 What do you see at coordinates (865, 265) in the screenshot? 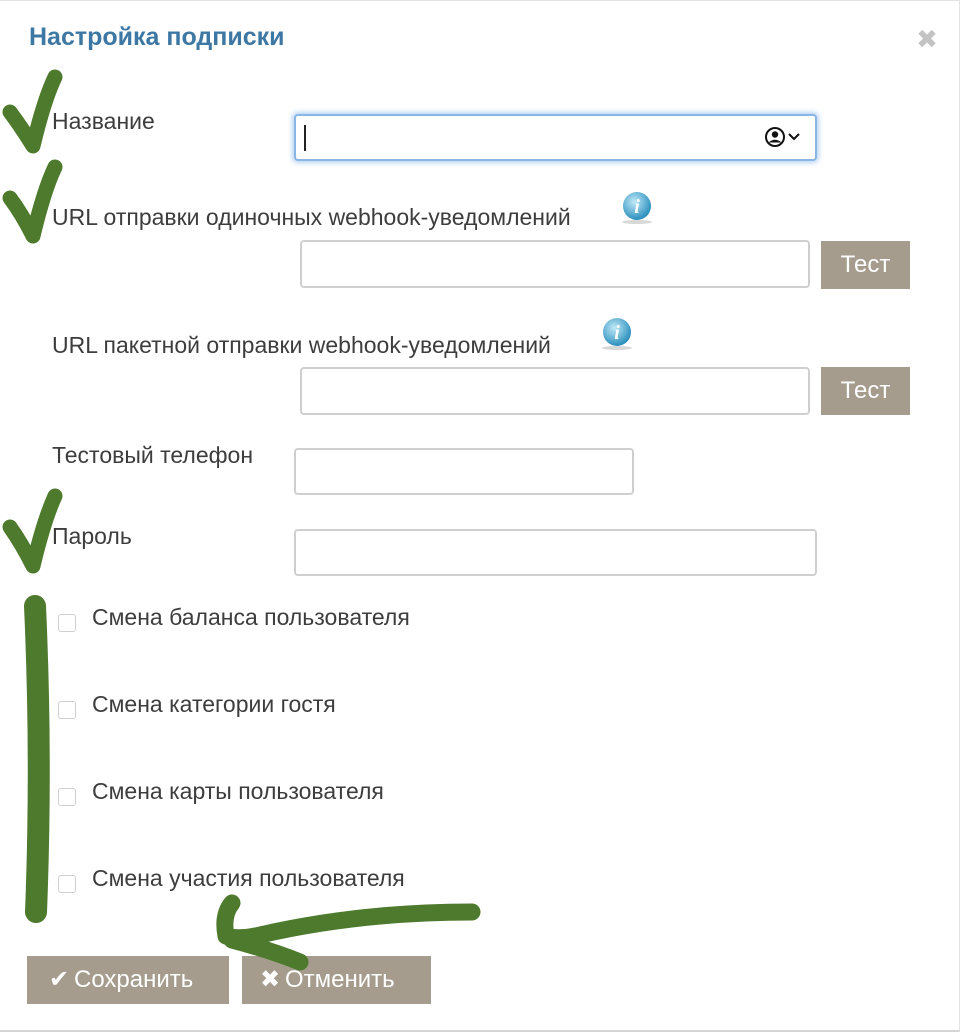
I see `single-url-test-button: Тест` at bounding box center [865, 265].